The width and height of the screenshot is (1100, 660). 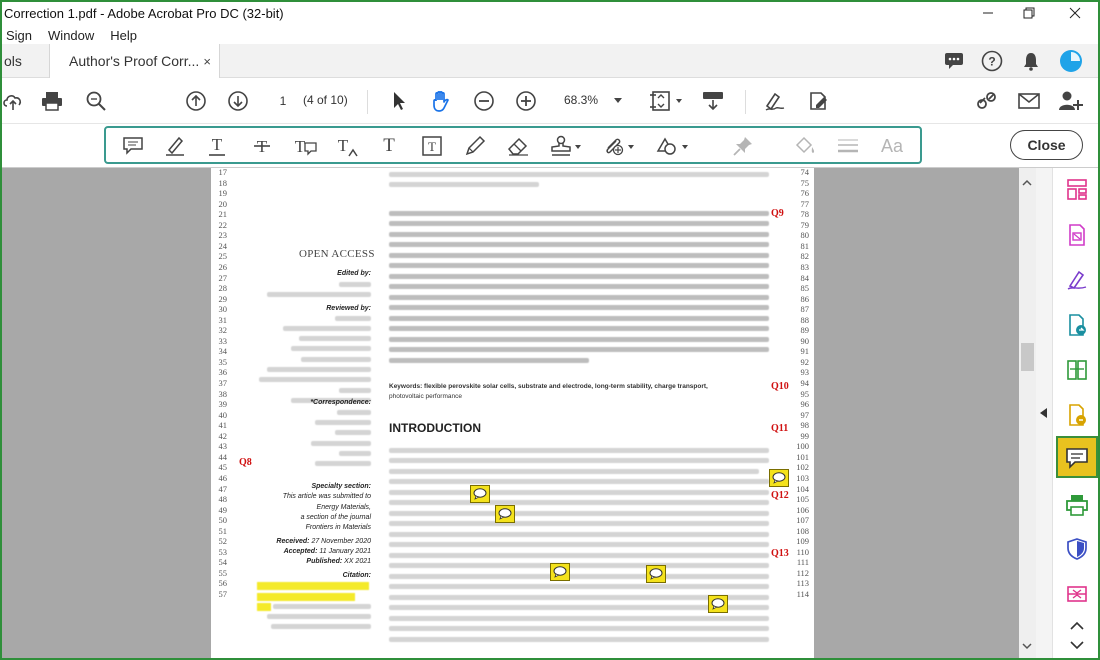 What do you see at coordinates (805, 172) in the screenshot?
I see `line-number: 74` at bounding box center [805, 172].